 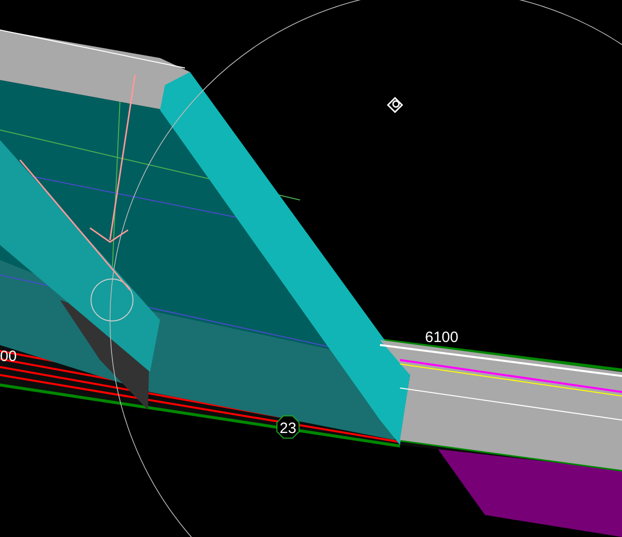 I want to click on grid-bubble: 23, so click(x=288, y=427).